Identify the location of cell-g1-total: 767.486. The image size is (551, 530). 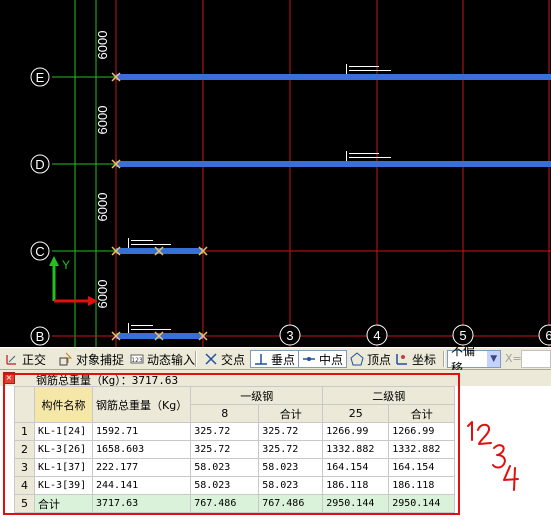
(291, 503).